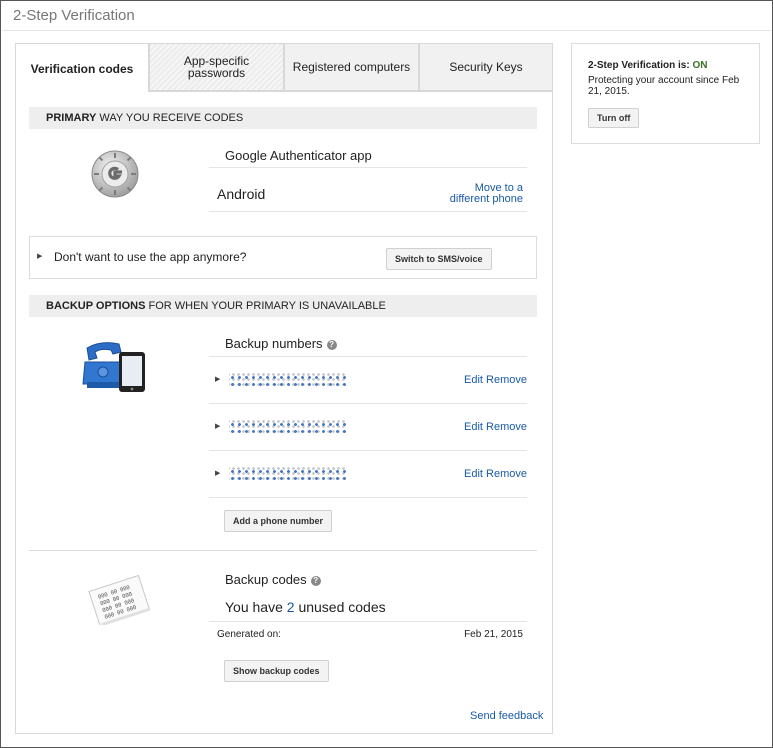 The height and width of the screenshot is (748, 773). I want to click on header-rest: FOR WHEN YOUR PRIMARY IS UNAVAILABLE, so click(265, 306).